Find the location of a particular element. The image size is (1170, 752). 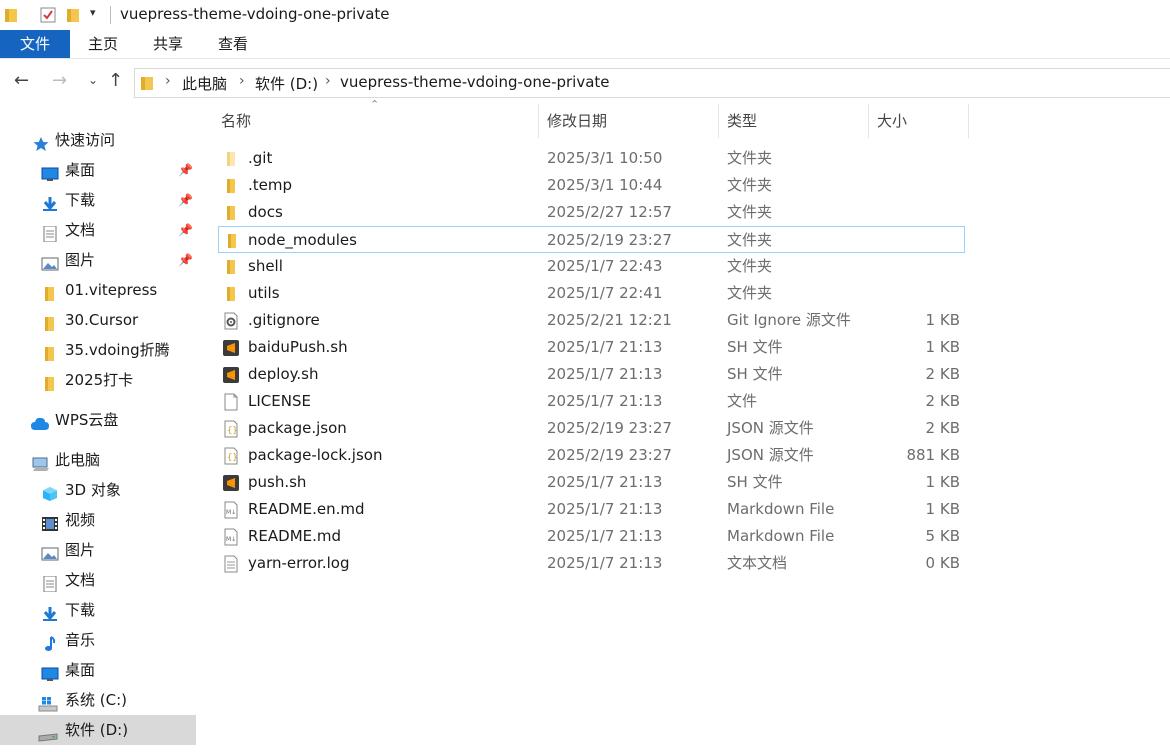

file-row: .temp 2025/3/1 10:44 文件夹 is located at coordinates (591, 185).